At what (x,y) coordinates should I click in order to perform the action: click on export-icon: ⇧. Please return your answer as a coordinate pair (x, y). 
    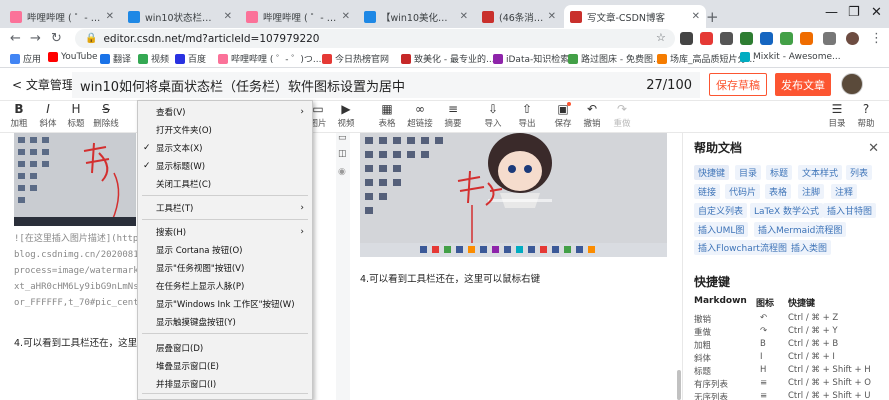
    Looking at the image, I should click on (527, 109).